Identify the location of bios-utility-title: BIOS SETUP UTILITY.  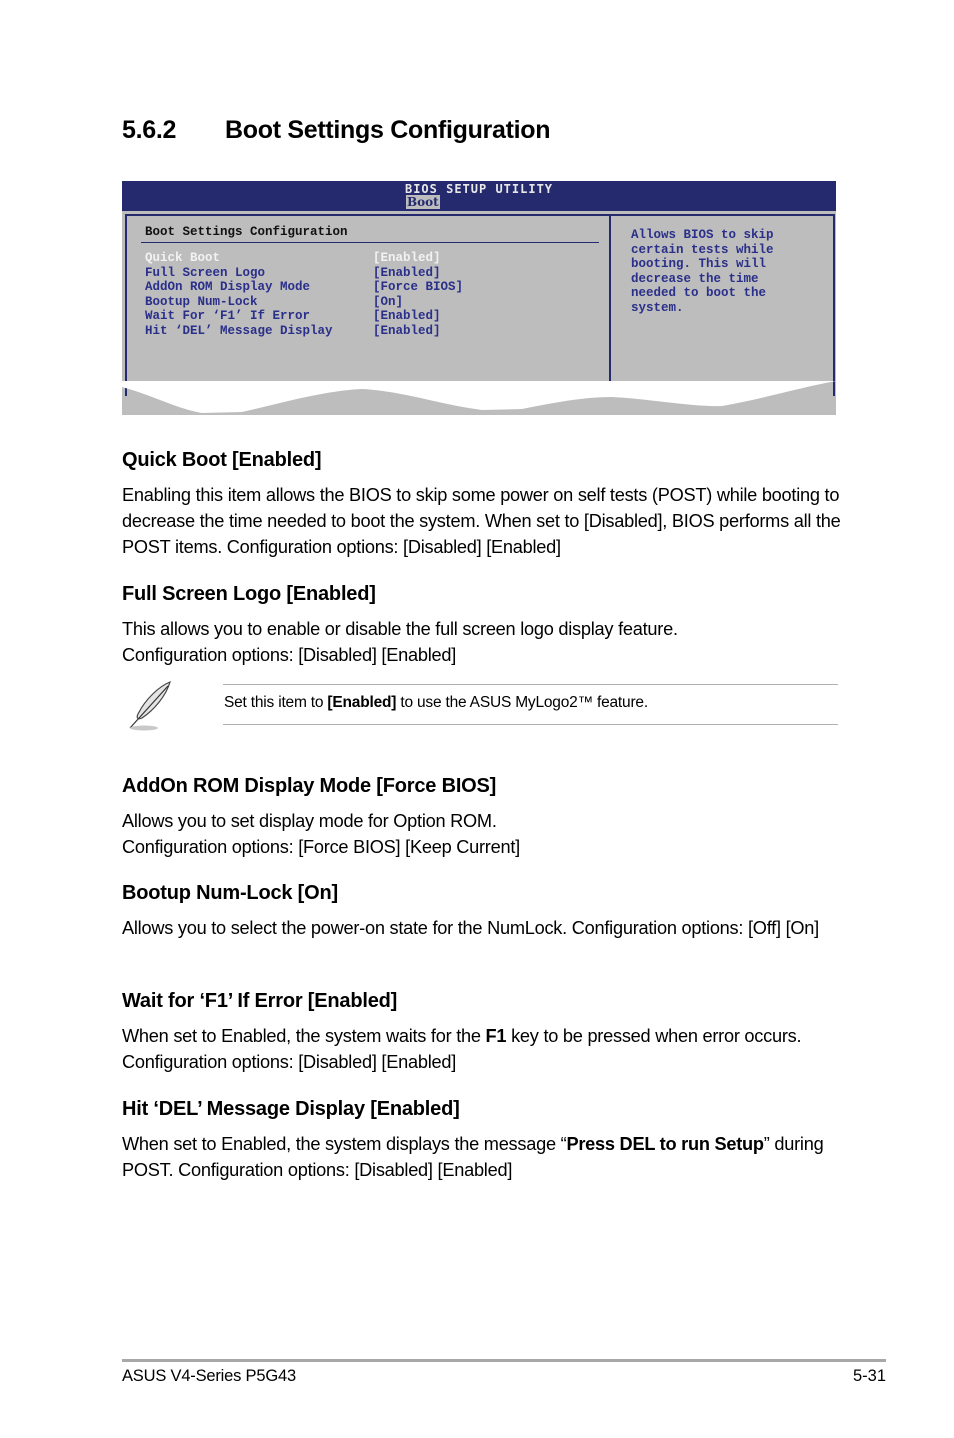
(479, 189).